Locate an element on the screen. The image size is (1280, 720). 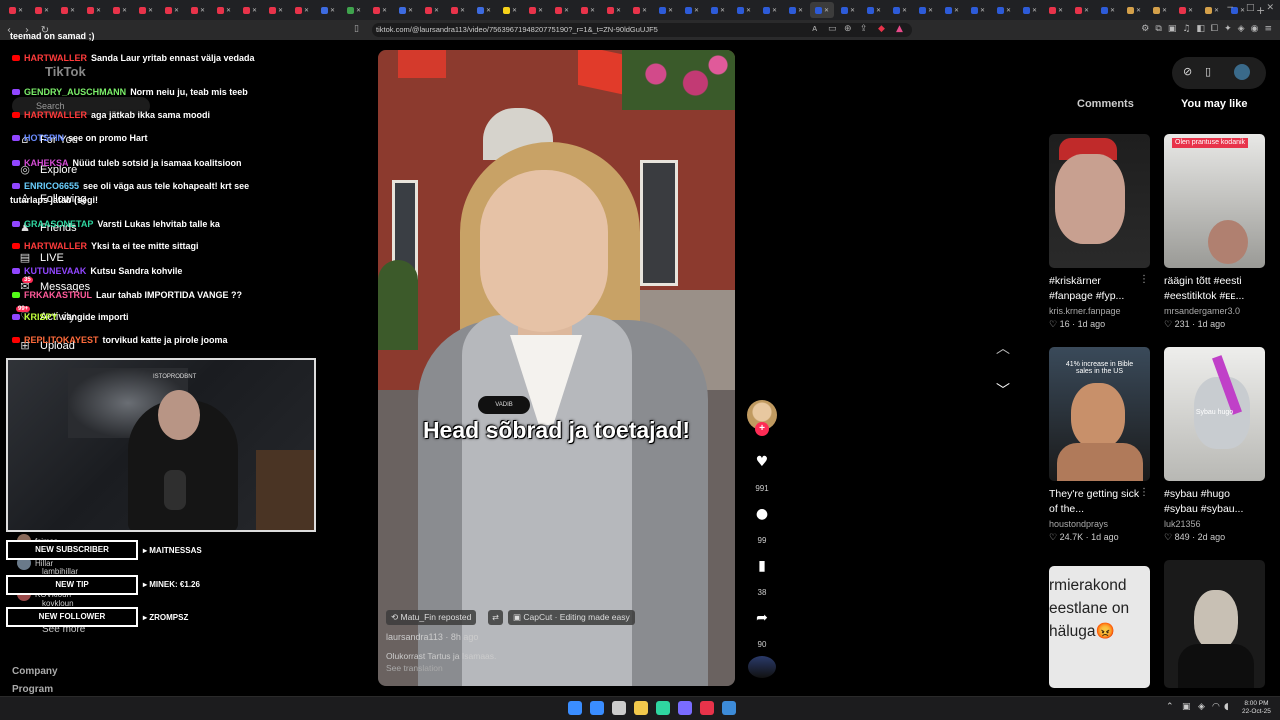
chevron-down-icon: ﹀ is located at coordinates (1003, 390).